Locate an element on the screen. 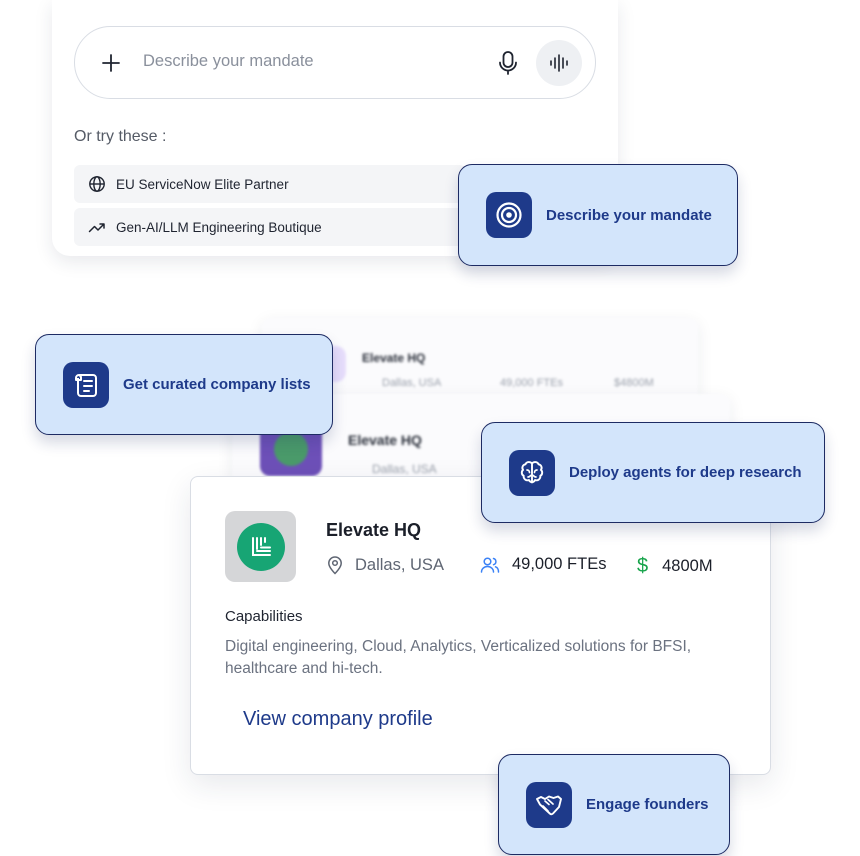 Image resolution: width=860 pixels, height=856 pixels. view-profile-link: View company profile is located at coordinates (338, 719).